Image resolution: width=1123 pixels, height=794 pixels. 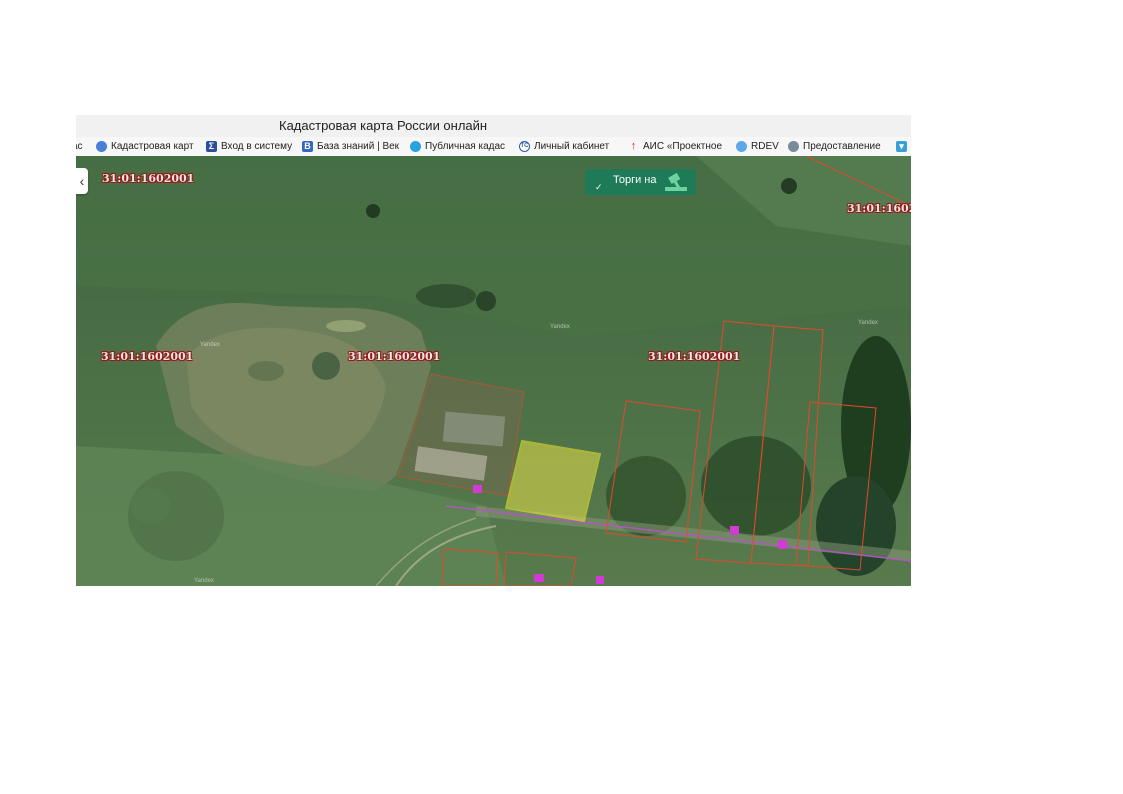 I want to click on chevron-left-icon: ‹, so click(x=82, y=181).